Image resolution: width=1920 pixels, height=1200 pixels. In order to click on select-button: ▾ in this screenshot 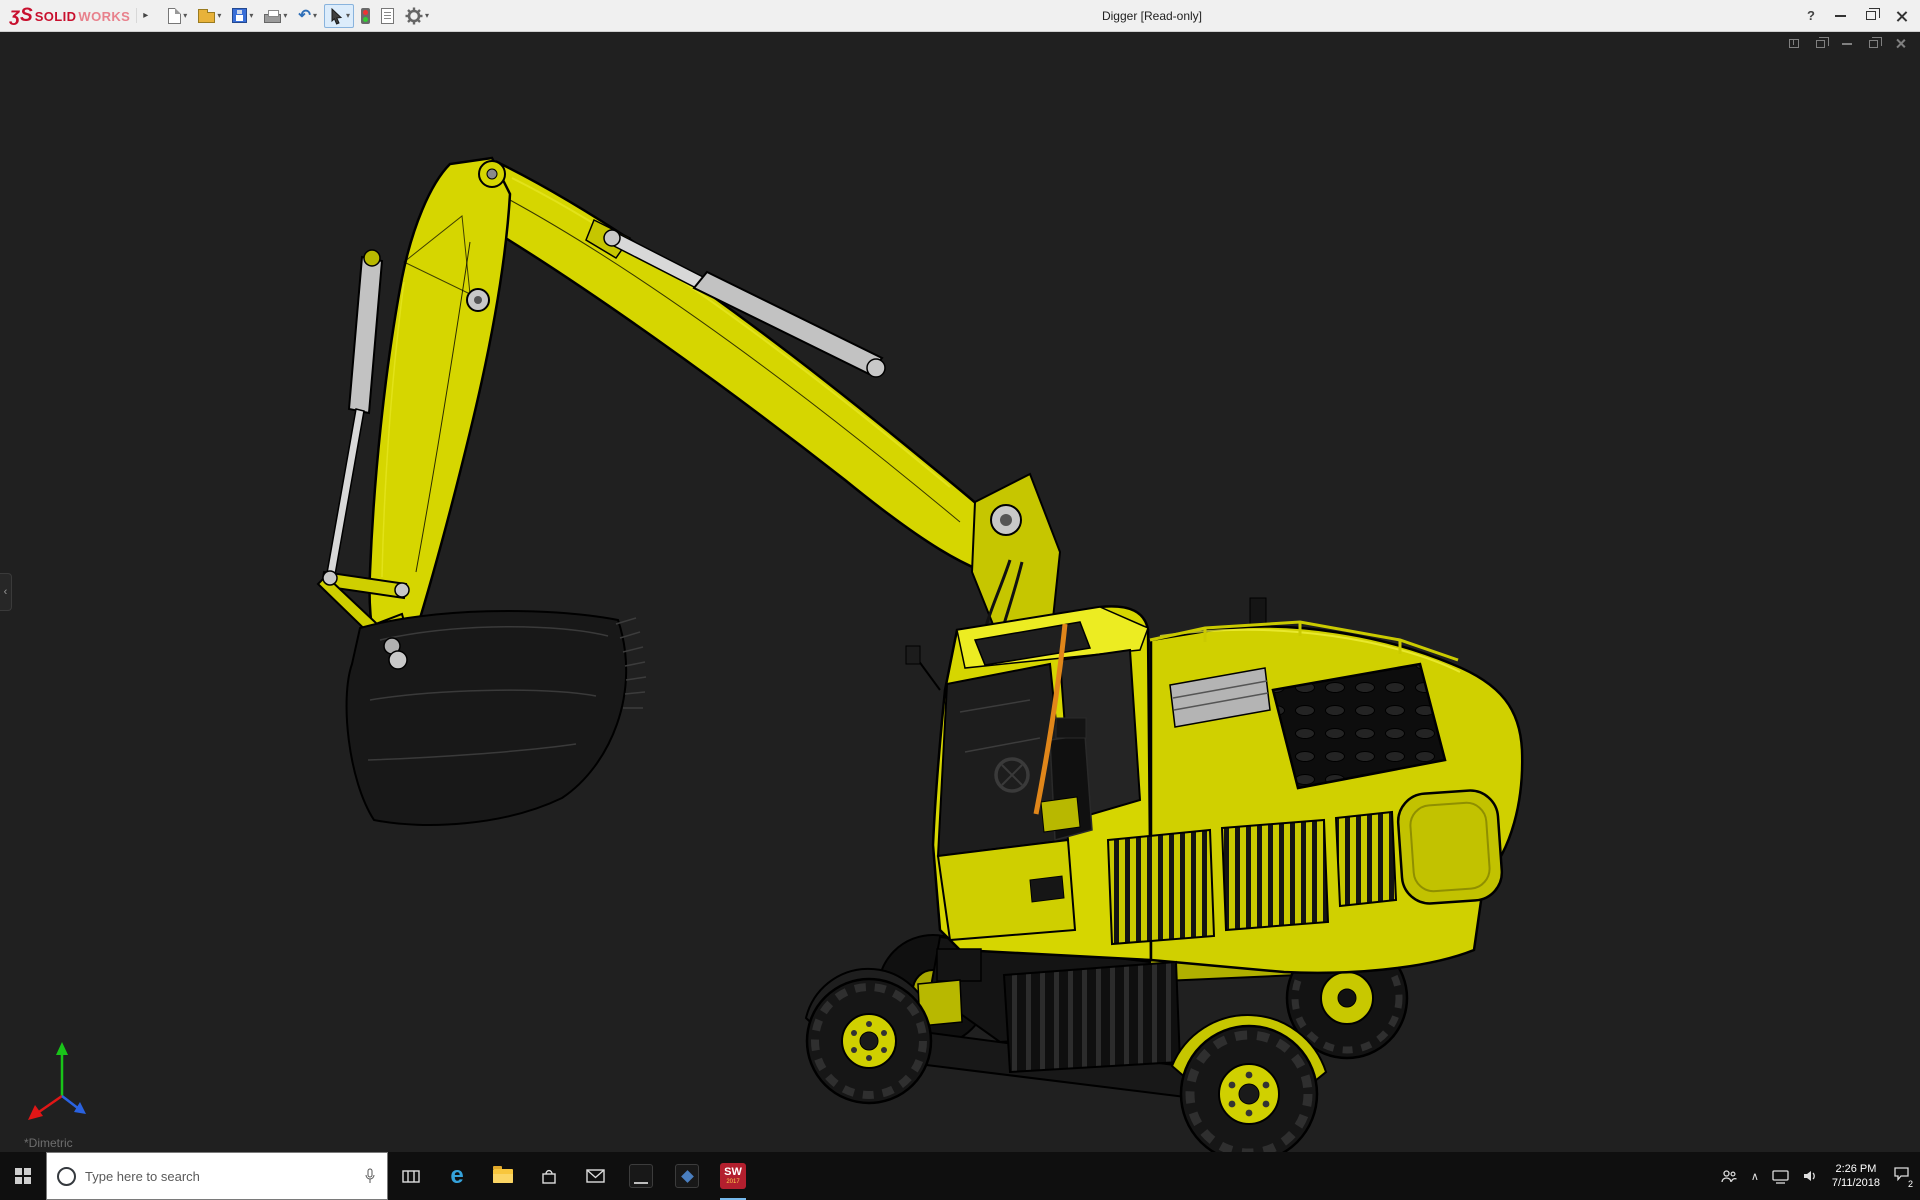, I will do `click(338, 15)`.